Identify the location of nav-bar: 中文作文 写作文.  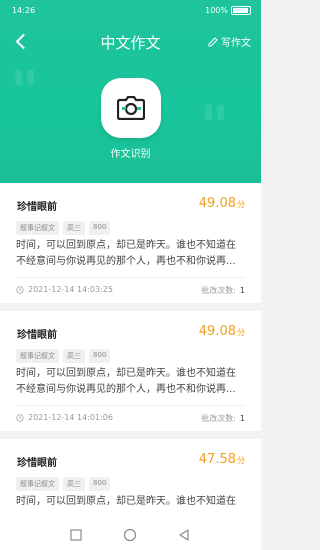
(130, 41).